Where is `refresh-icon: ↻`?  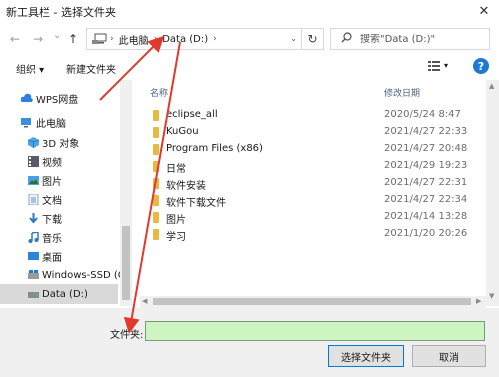
refresh-icon: ↻ is located at coordinates (312, 39).